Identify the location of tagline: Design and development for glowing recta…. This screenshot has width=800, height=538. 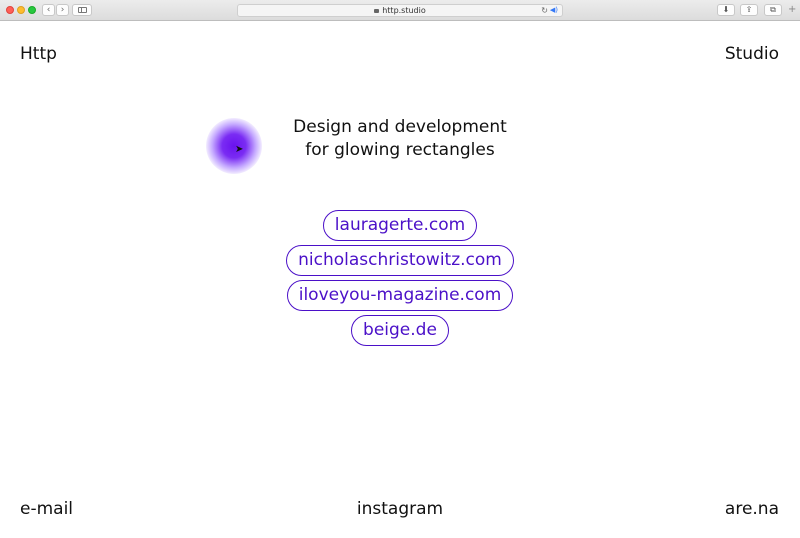
(400, 139).